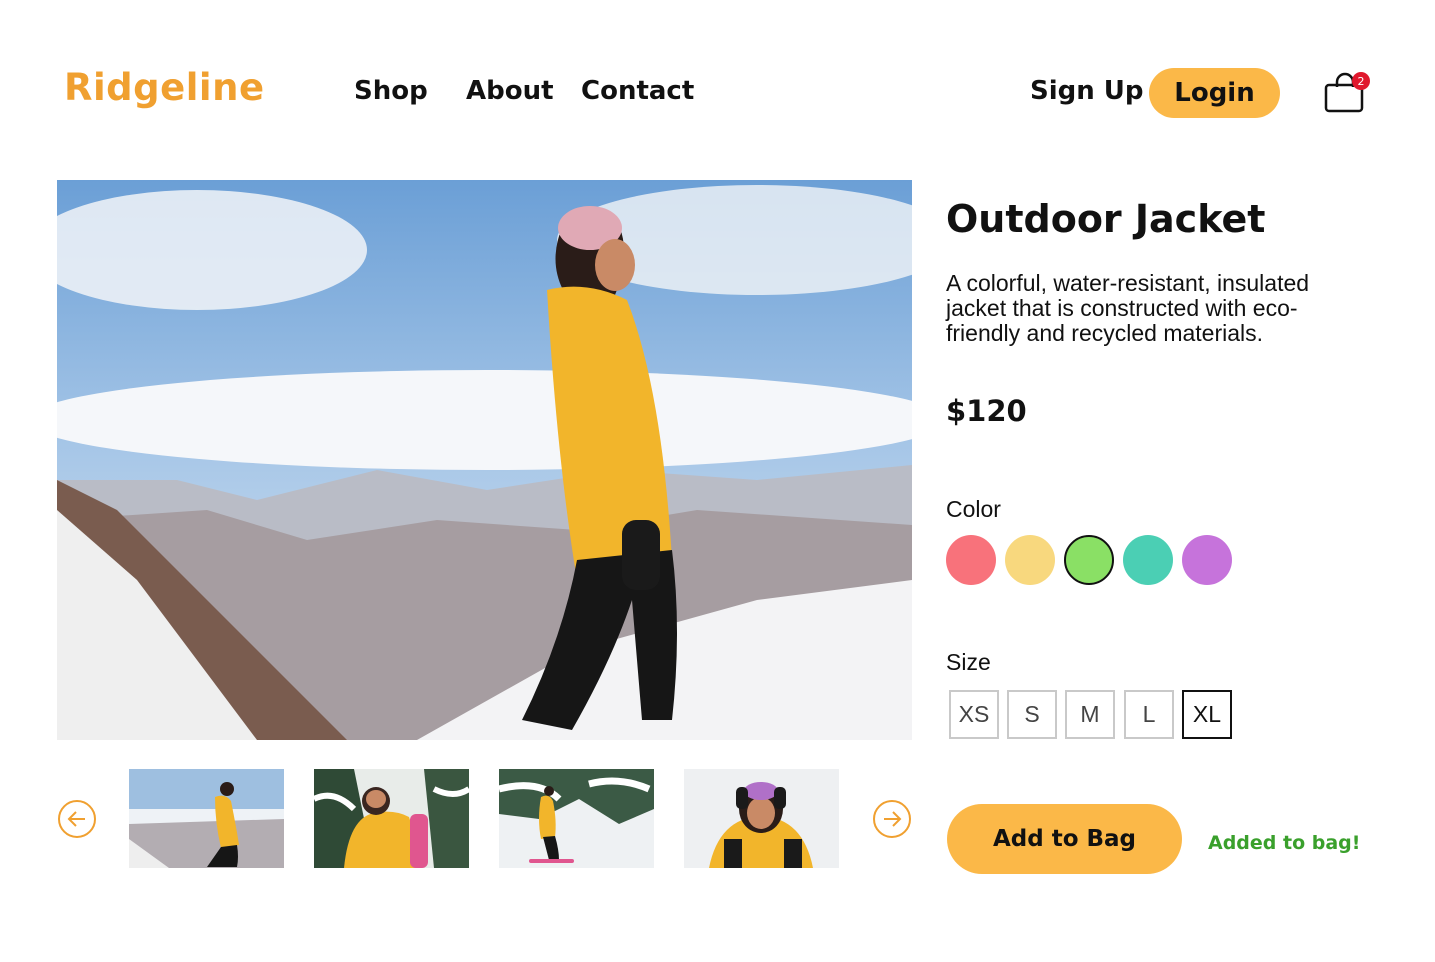 The height and width of the screenshot is (962, 1435). Describe the element at coordinates (1207, 560) in the screenshot. I see `color-swatch-purple` at that location.